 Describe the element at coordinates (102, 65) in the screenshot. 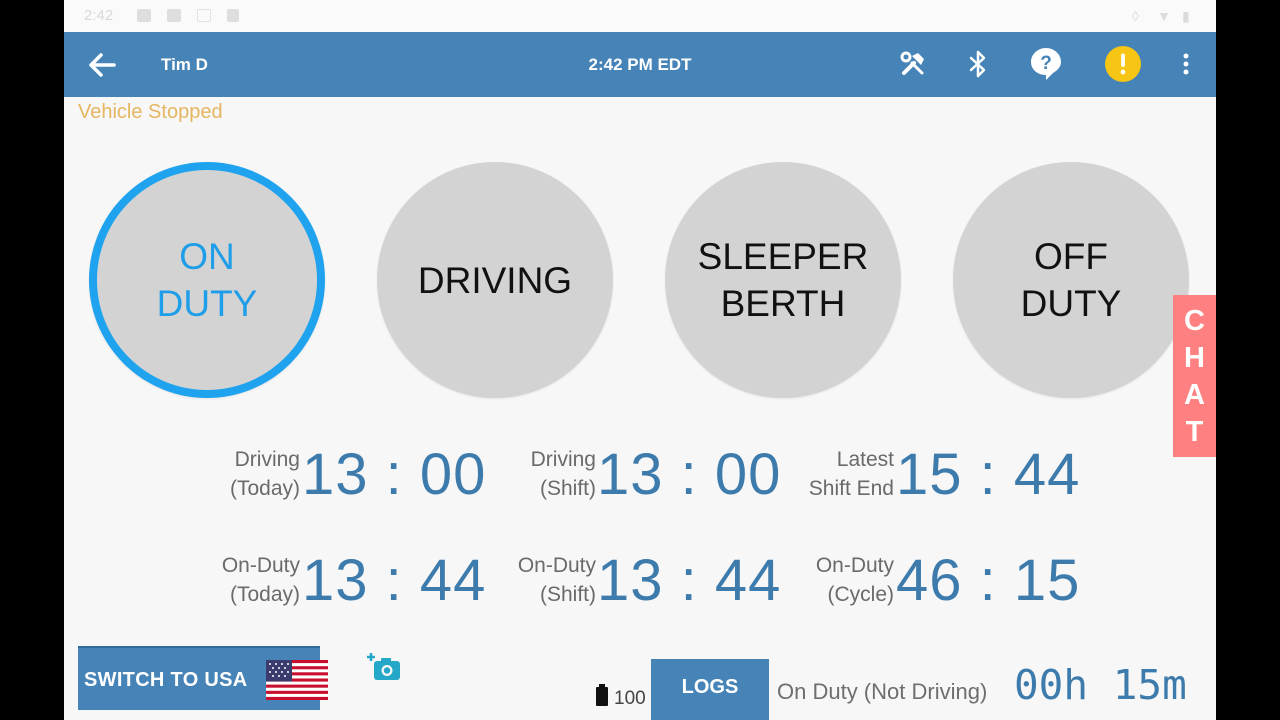

I see `back-arrow-icon` at that location.